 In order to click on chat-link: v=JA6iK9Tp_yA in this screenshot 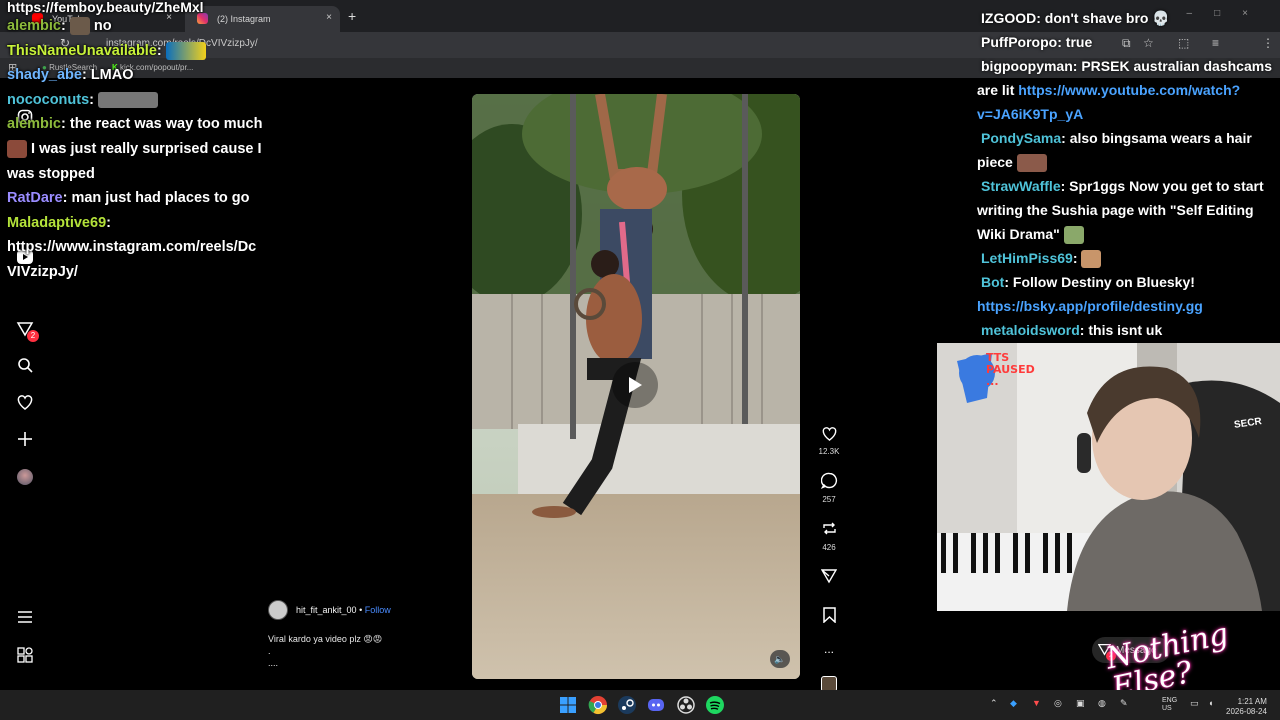, I will do `click(1030, 114)`.